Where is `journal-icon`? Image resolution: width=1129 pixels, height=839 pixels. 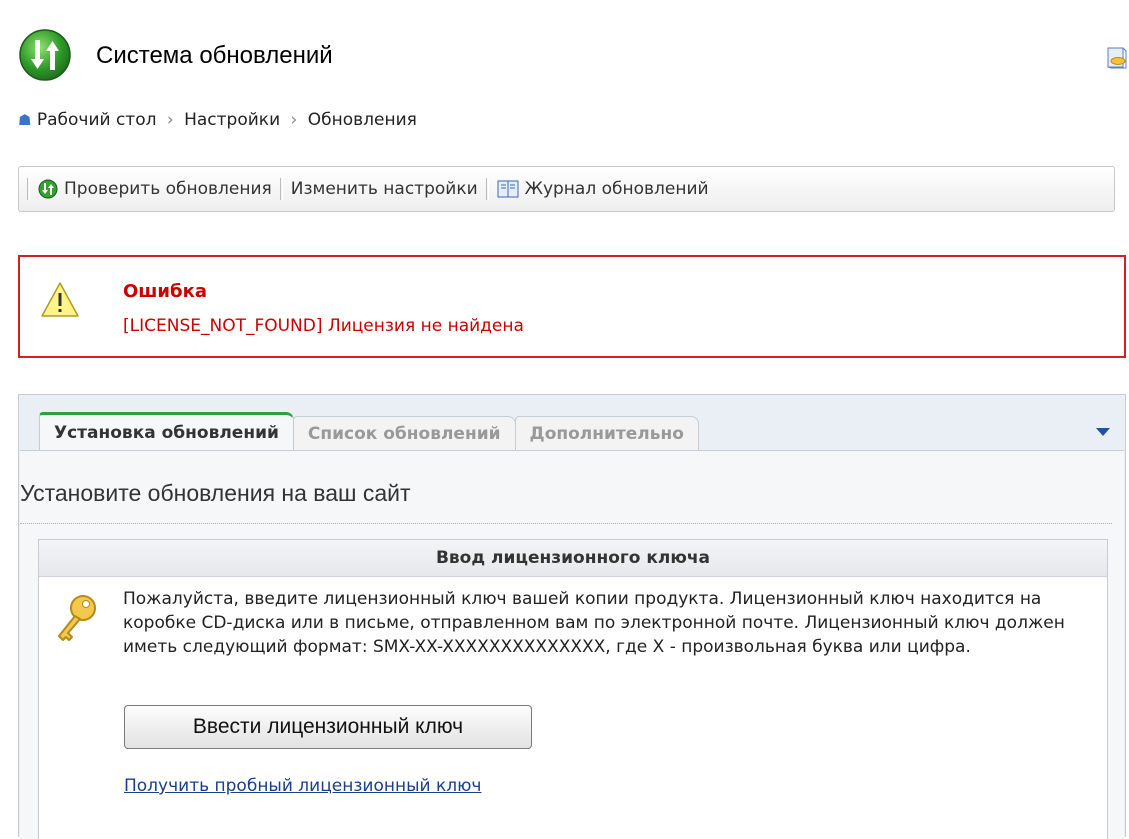 journal-icon is located at coordinates (508, 189).